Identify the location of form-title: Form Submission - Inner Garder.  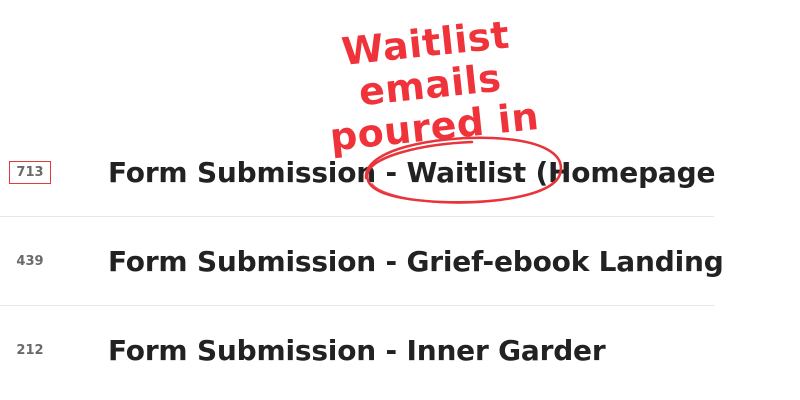
(357, 350).